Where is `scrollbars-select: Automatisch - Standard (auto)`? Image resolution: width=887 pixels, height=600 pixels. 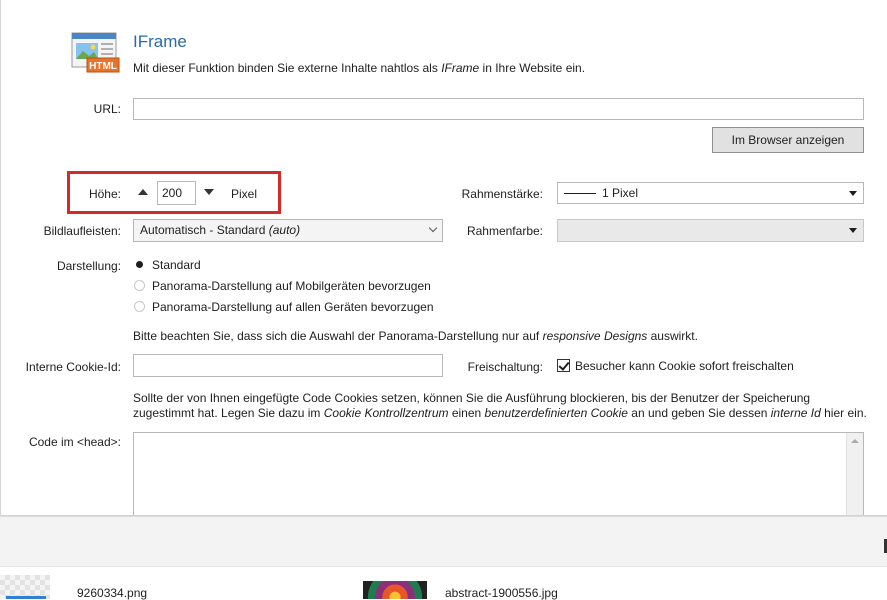 scrollbars-select: Automatisch - Standard (auto) is located at coordinates (288, 230).